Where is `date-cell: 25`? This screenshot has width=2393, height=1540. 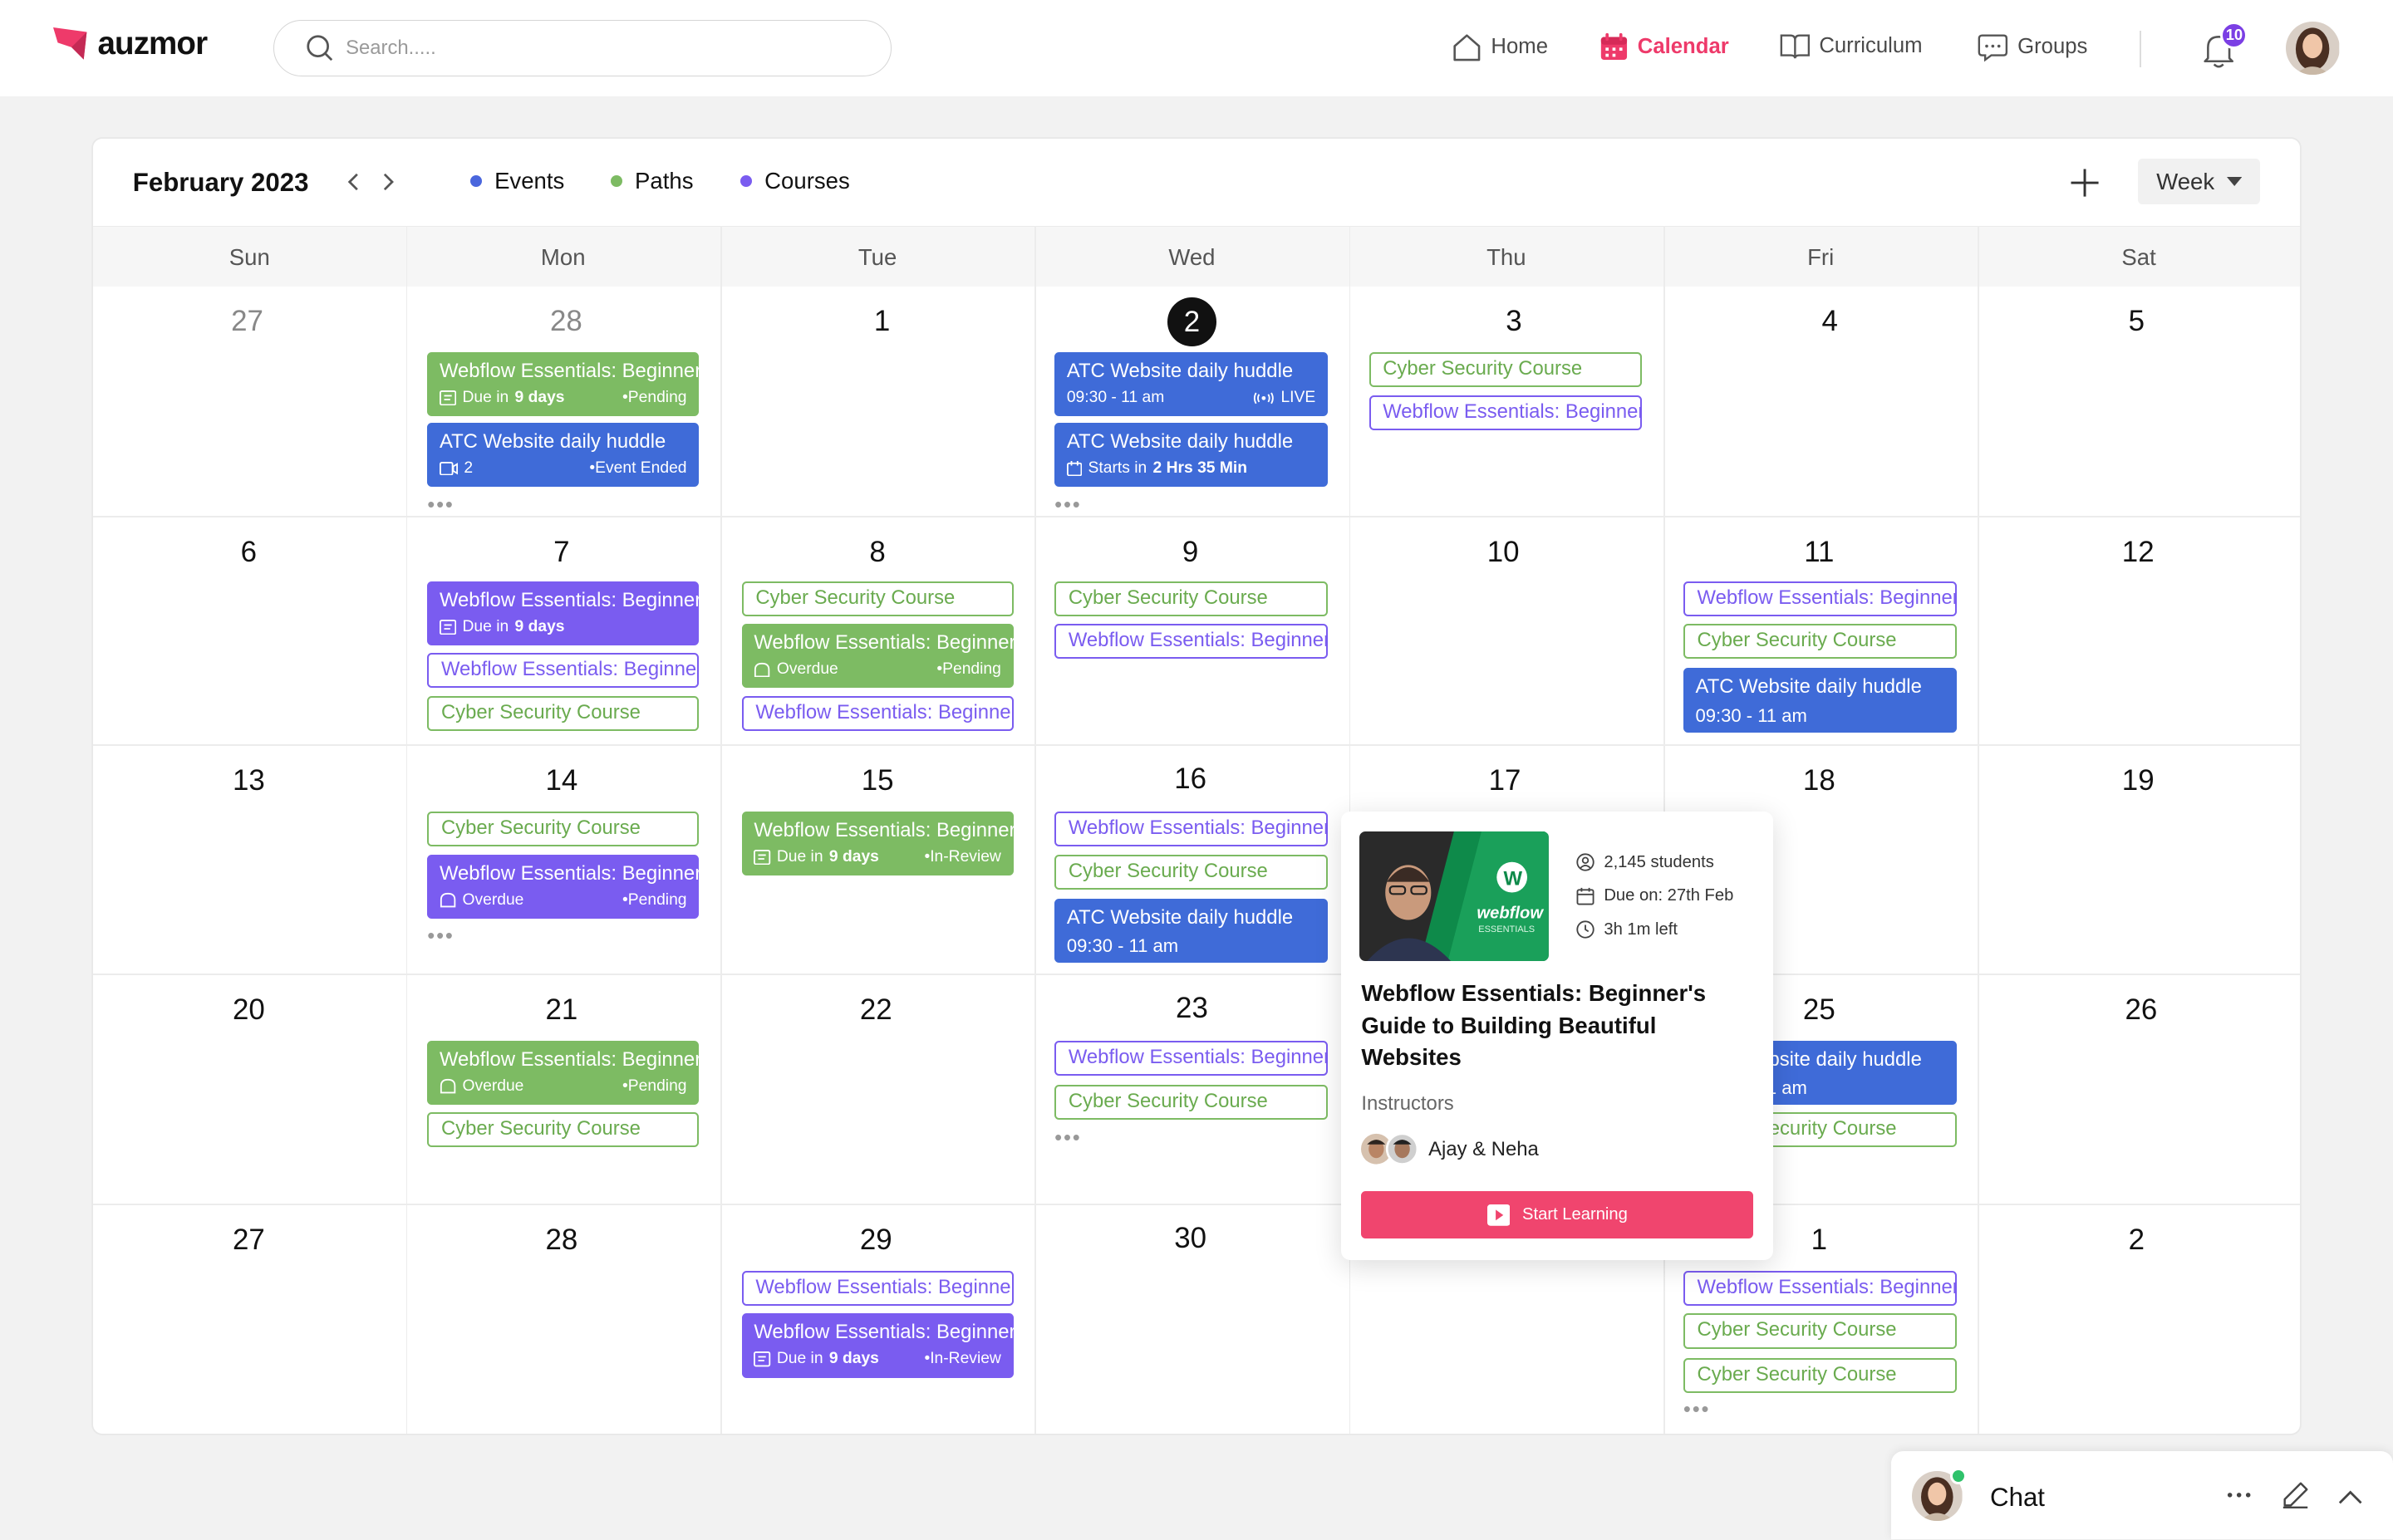 date-cell: 25 is located at coordinates (1820, 1010).